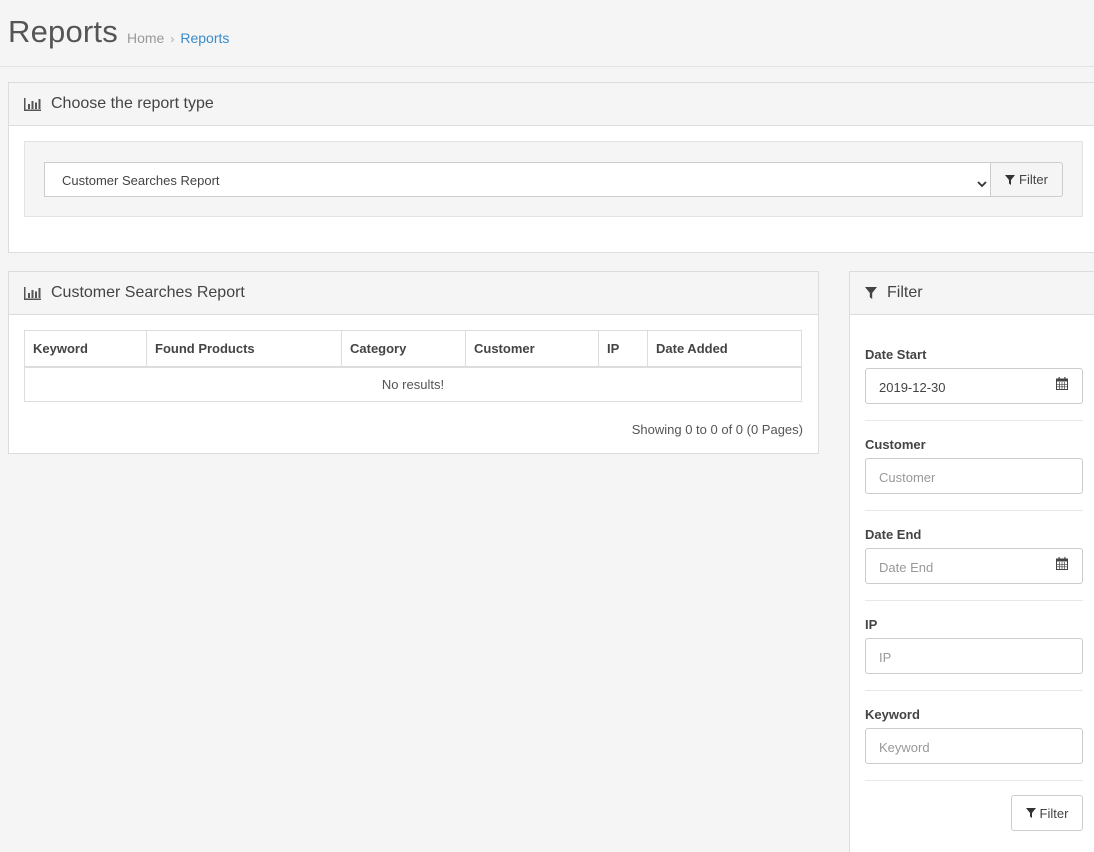  What do you see at coordinates (623, 349) in the screenshot?
I see `column-header-ip: IP` at bounding box center [623, 349].